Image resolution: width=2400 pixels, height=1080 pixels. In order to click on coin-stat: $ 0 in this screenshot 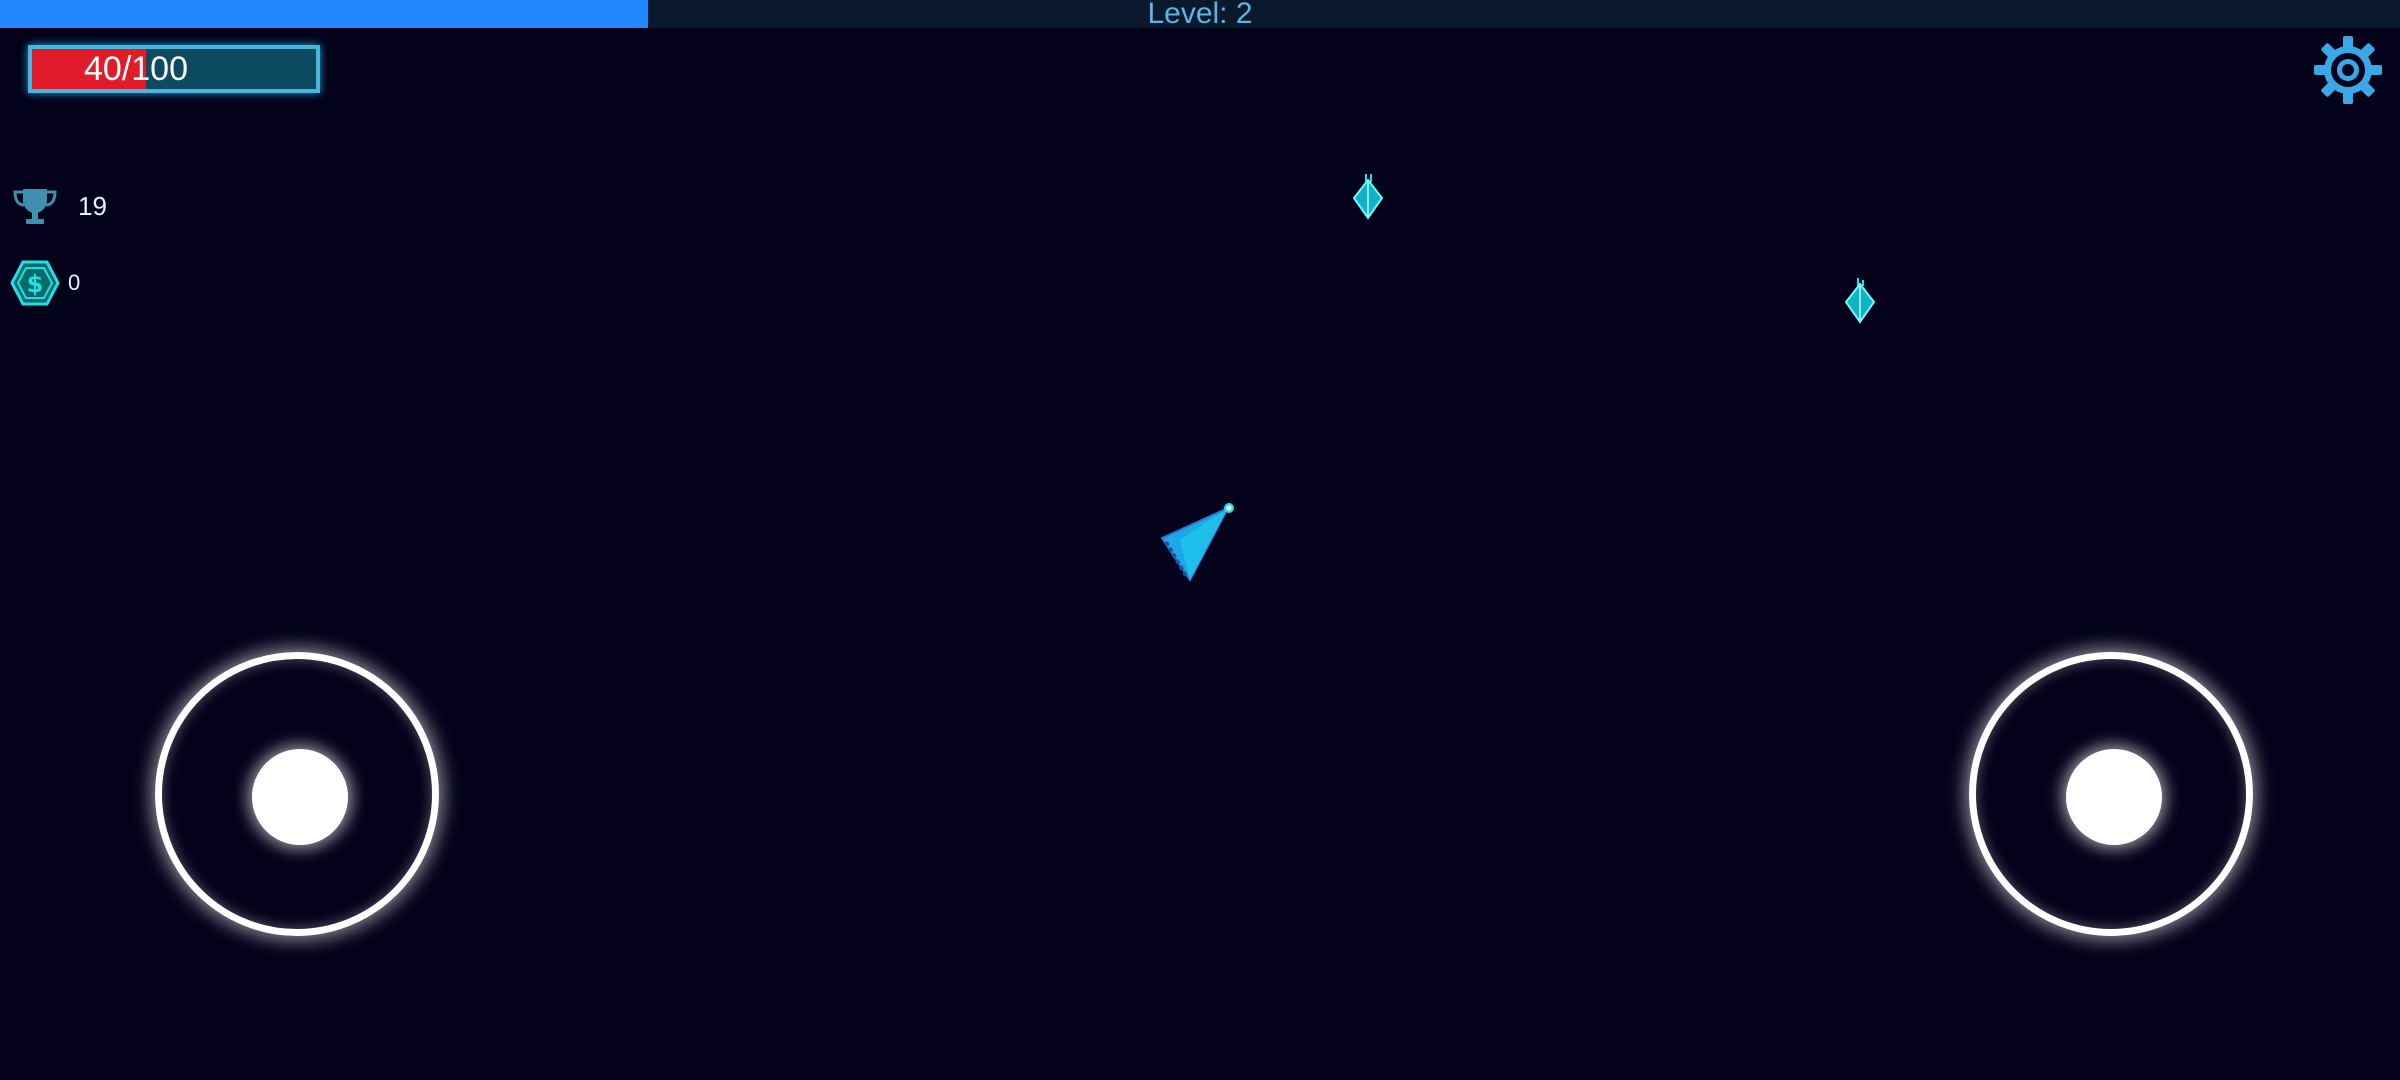, I will do `click(45, 283)`.